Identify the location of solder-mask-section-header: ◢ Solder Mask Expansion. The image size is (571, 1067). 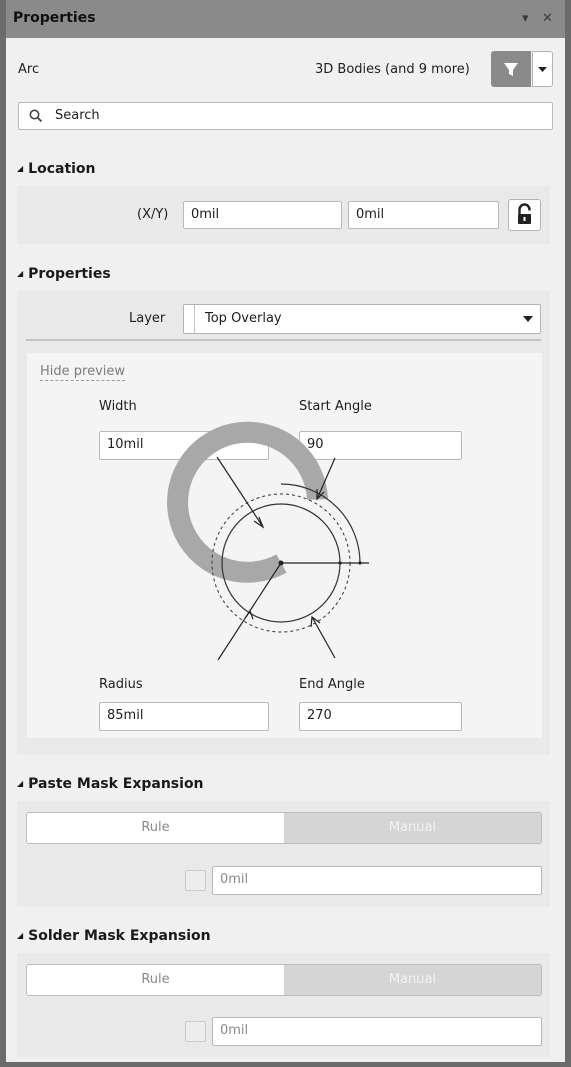
(114, 936).